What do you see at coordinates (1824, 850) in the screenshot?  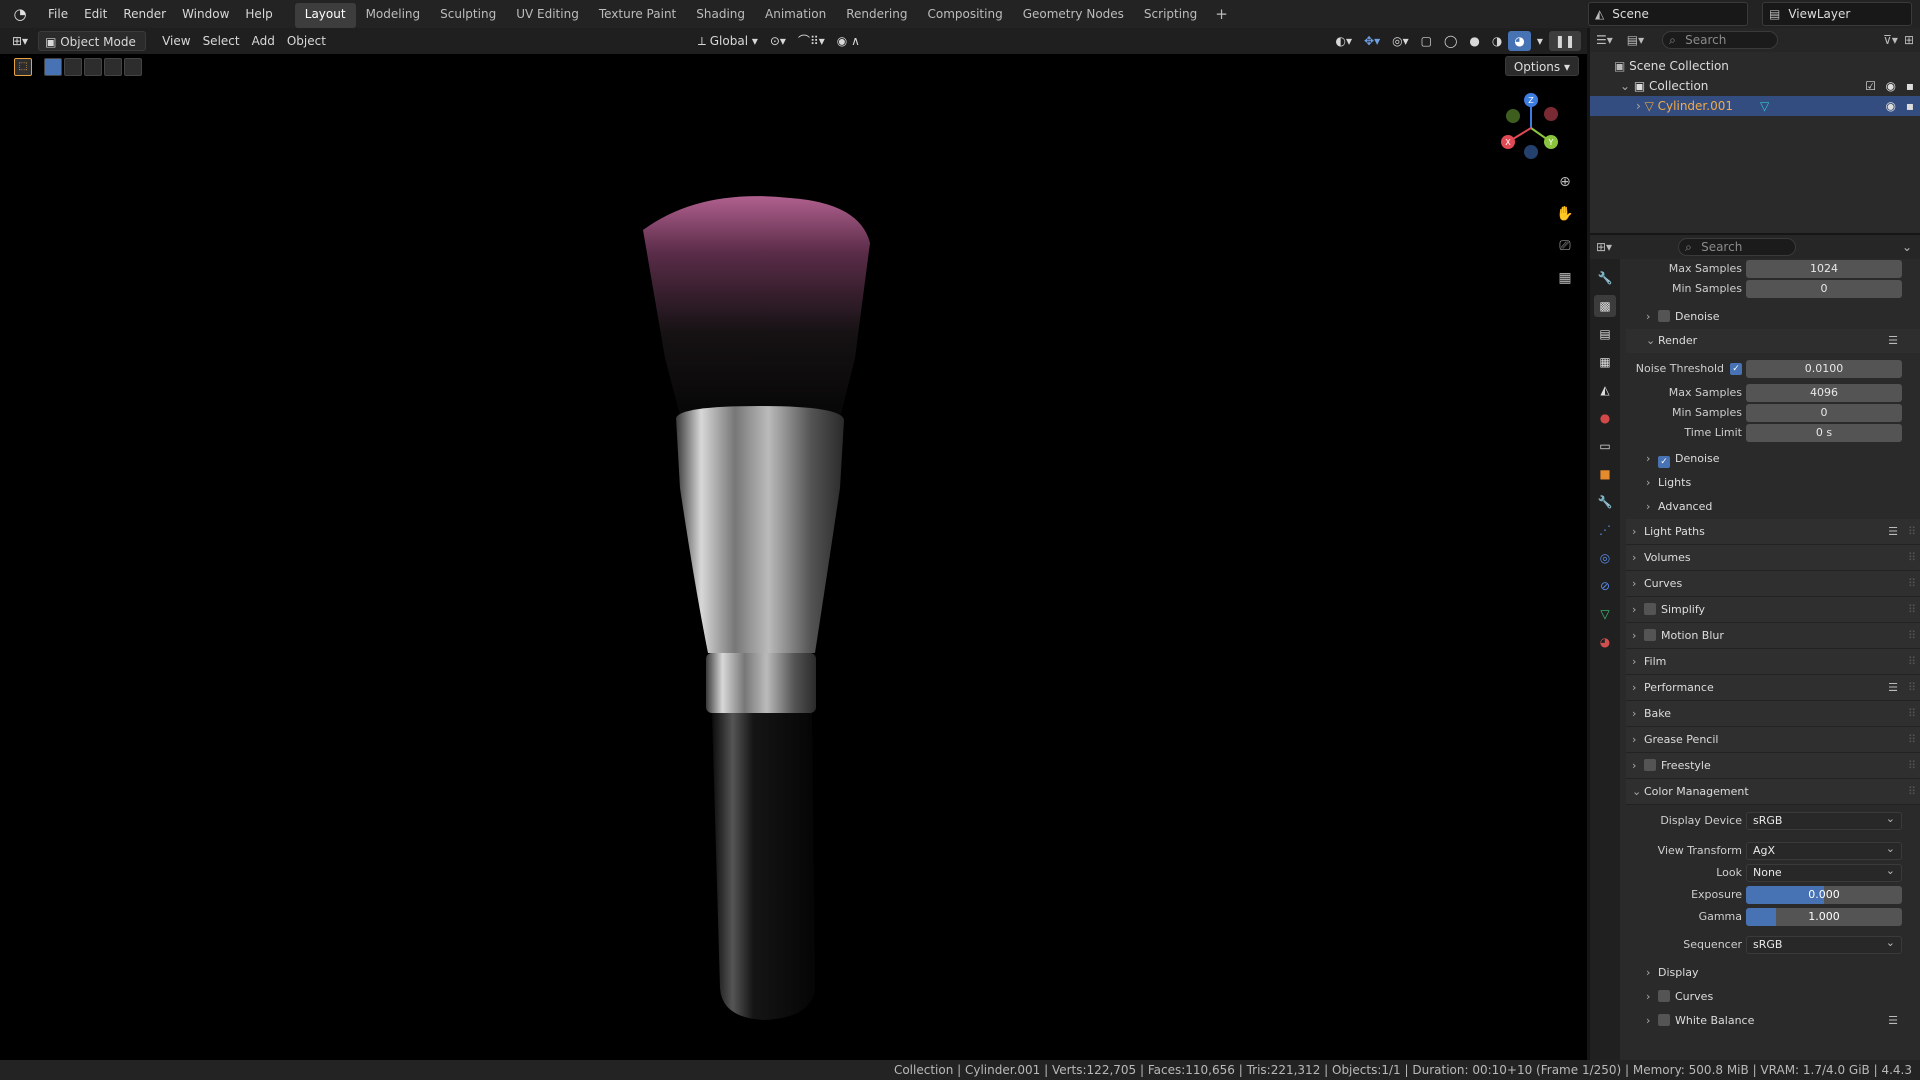 I see `view-transform-dropdown: AgX` at bounding box center [1824, 850].